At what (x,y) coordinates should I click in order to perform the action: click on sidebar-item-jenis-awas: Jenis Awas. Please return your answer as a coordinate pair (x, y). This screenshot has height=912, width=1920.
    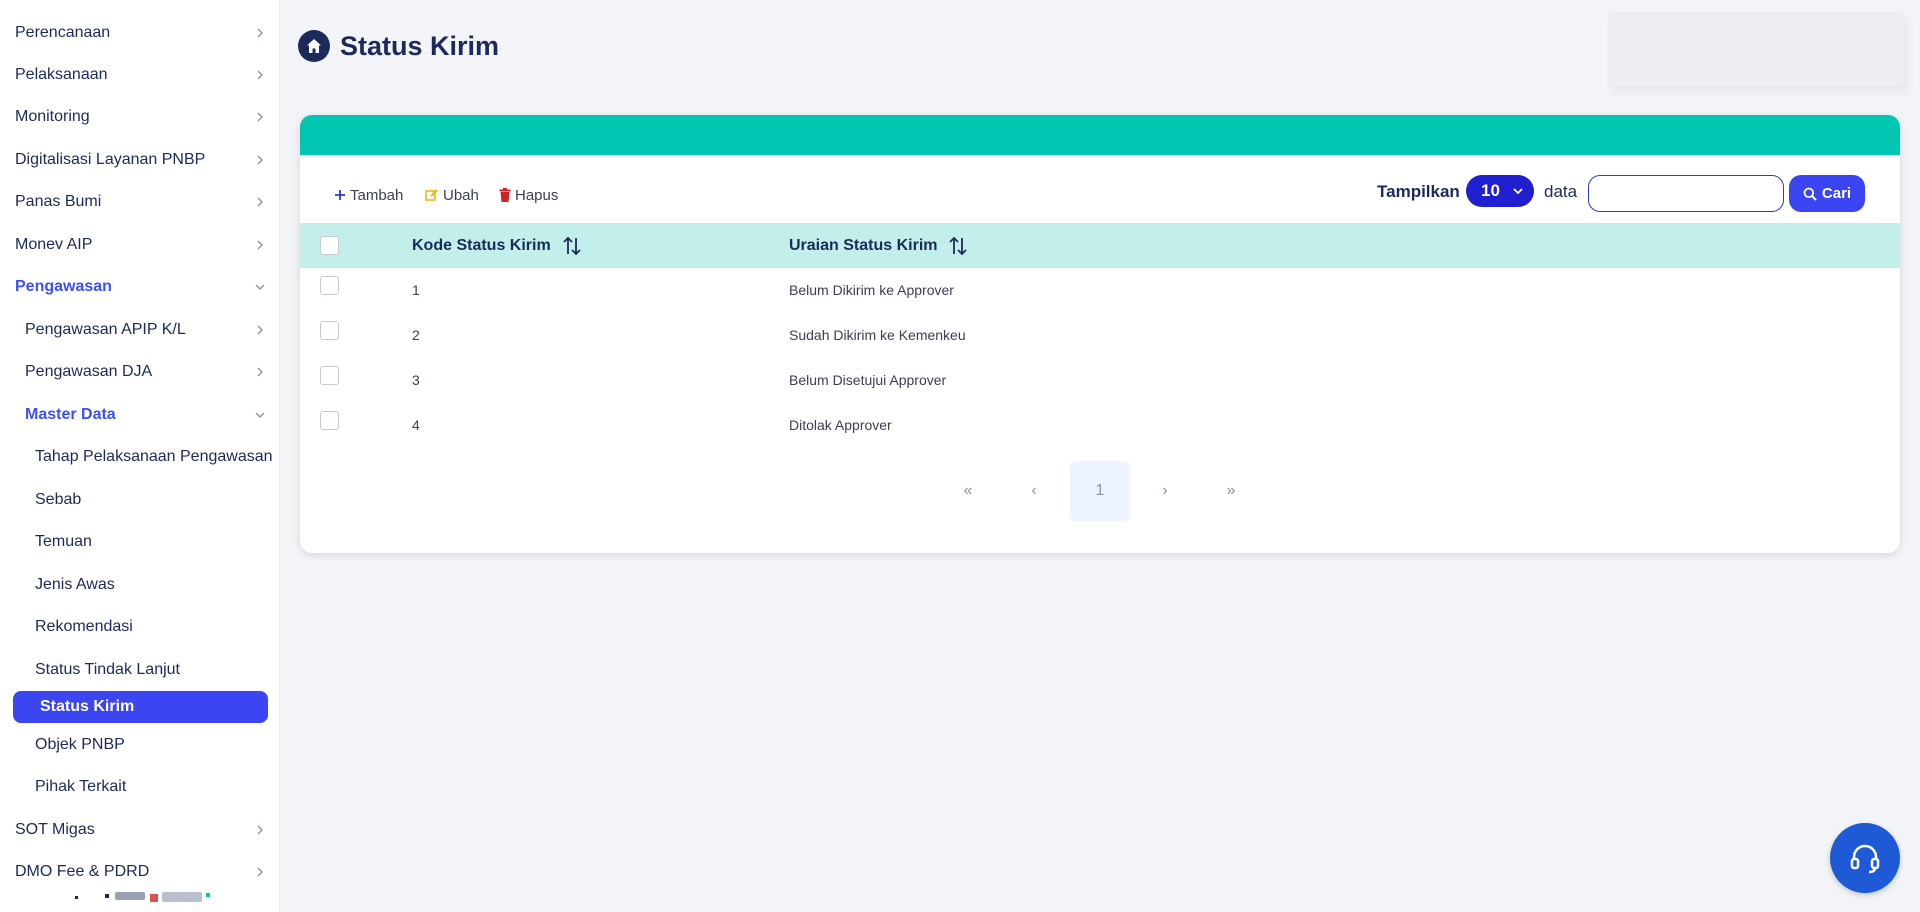
    Looking at the image, I should click on (139, 585).